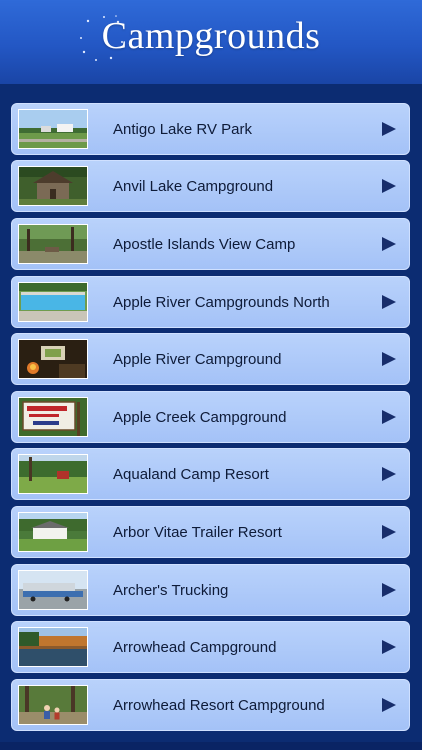  I want to click on list-item: Apple Creek Campground, so click(210, 417).